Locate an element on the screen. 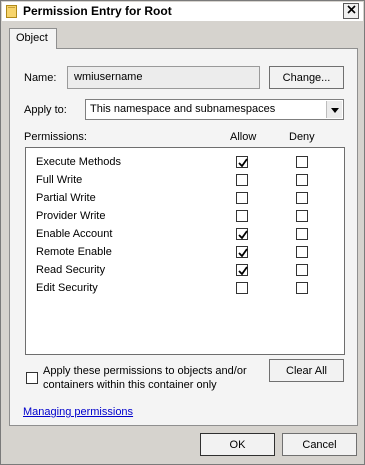  close-icon is located at coordinates (351, 11).